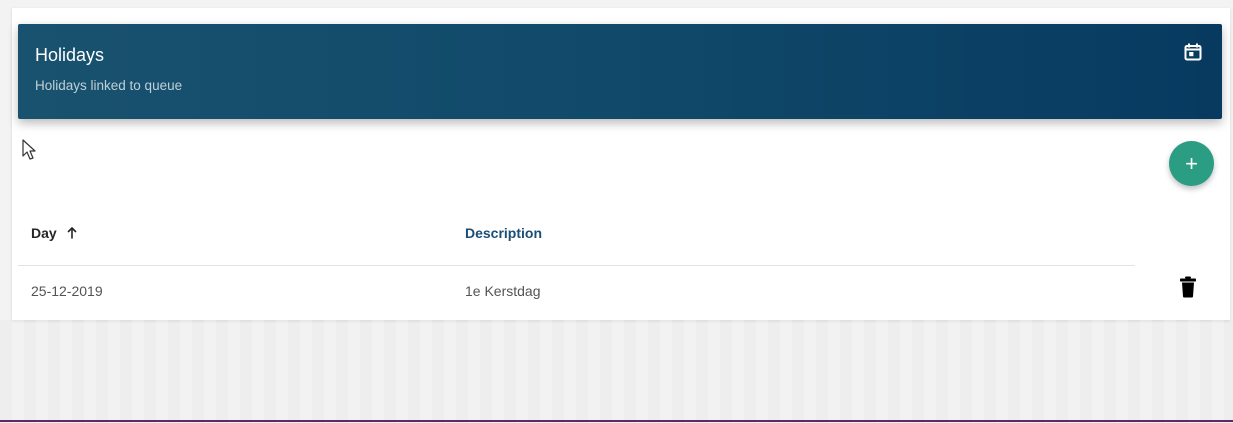  Describe the element at coordinates (576, 237) in the screenshot. I see `table-header: Day Description` at that location.